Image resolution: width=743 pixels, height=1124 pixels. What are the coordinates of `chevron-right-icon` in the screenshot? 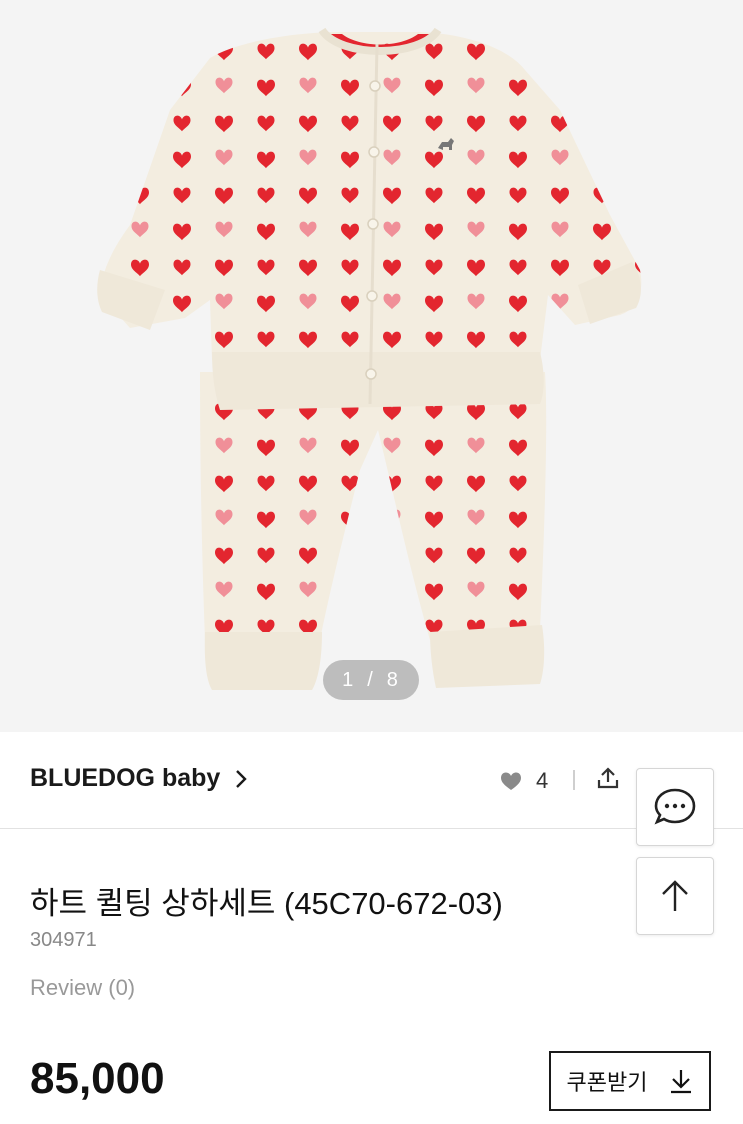 It's located at (241, 778).